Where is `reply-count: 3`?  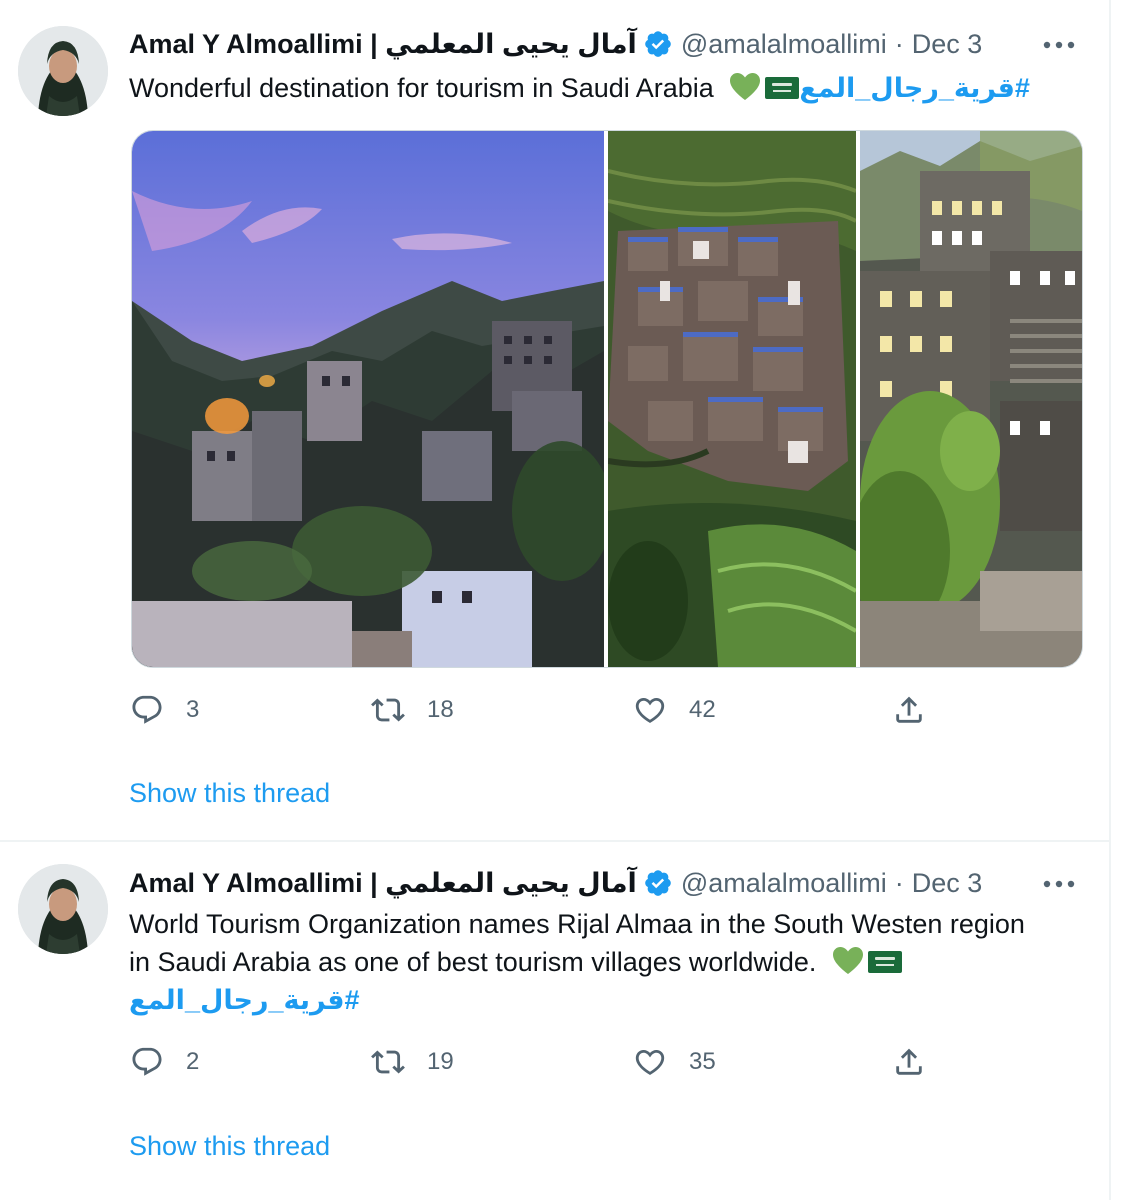 reply-count: 3 is located at coordinates (193, 709).